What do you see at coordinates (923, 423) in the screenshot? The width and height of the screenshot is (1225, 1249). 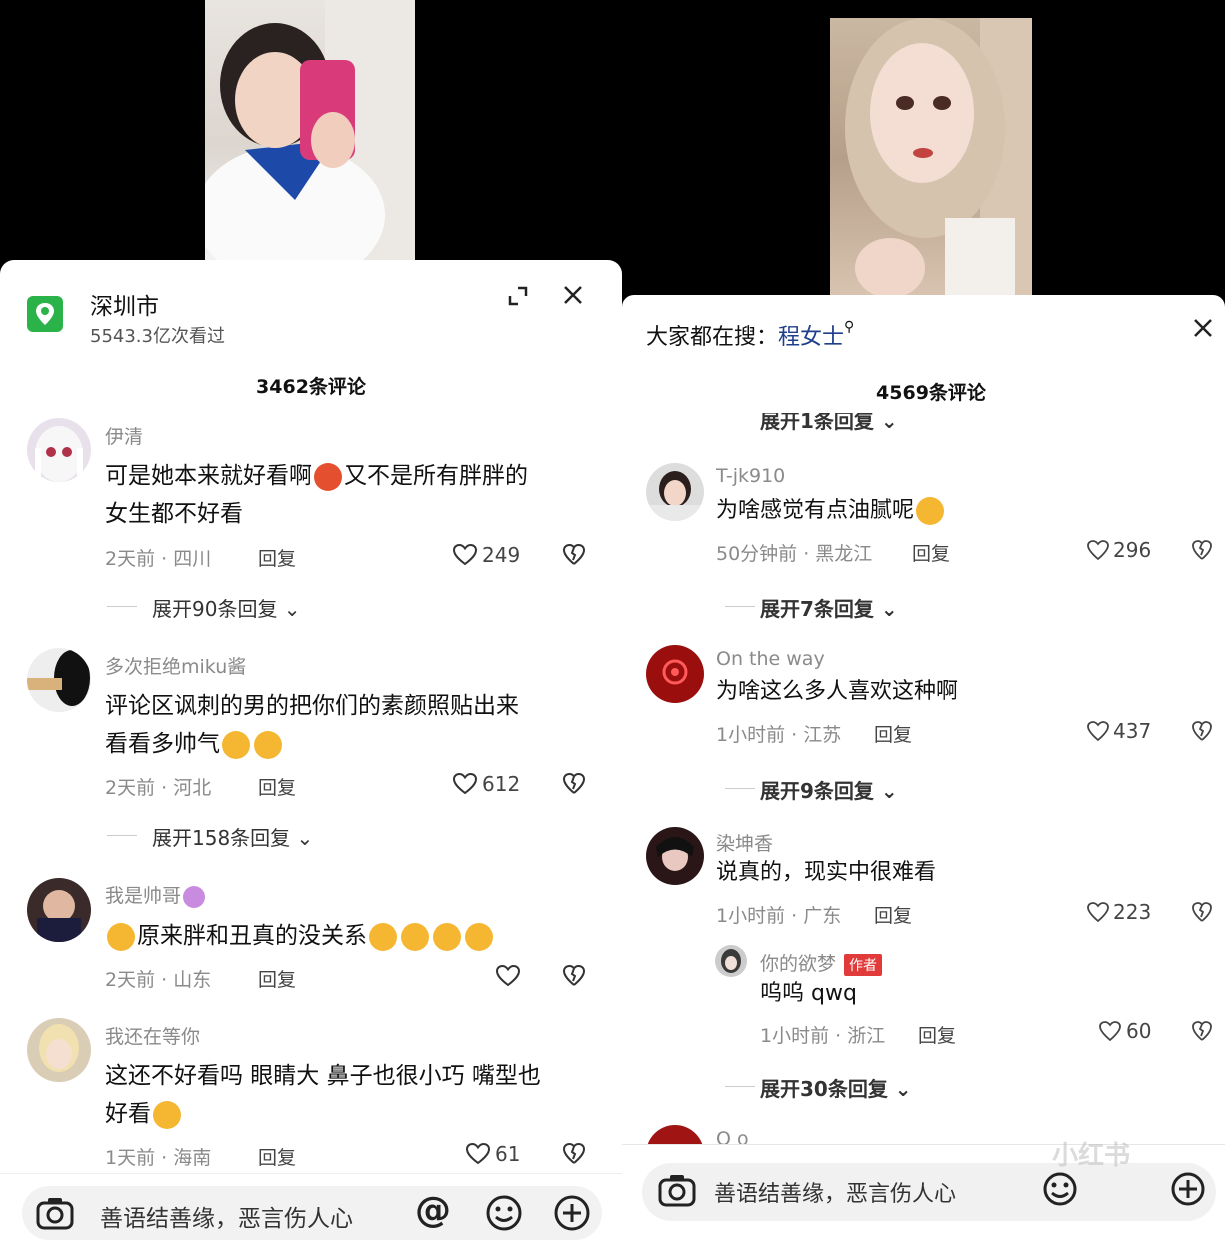 I see `partial-expand-row: 展开1条回复 ⌄` at bounding box center [923, 423].